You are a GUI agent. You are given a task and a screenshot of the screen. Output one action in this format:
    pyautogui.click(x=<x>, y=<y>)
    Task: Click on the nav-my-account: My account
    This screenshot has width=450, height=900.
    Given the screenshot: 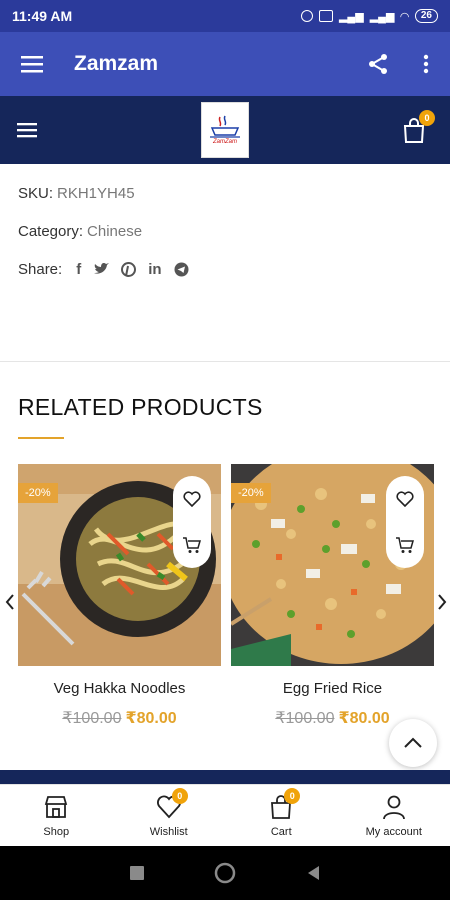 What is the action you would take?
    pyautogui.click(x=394, y=815)
    